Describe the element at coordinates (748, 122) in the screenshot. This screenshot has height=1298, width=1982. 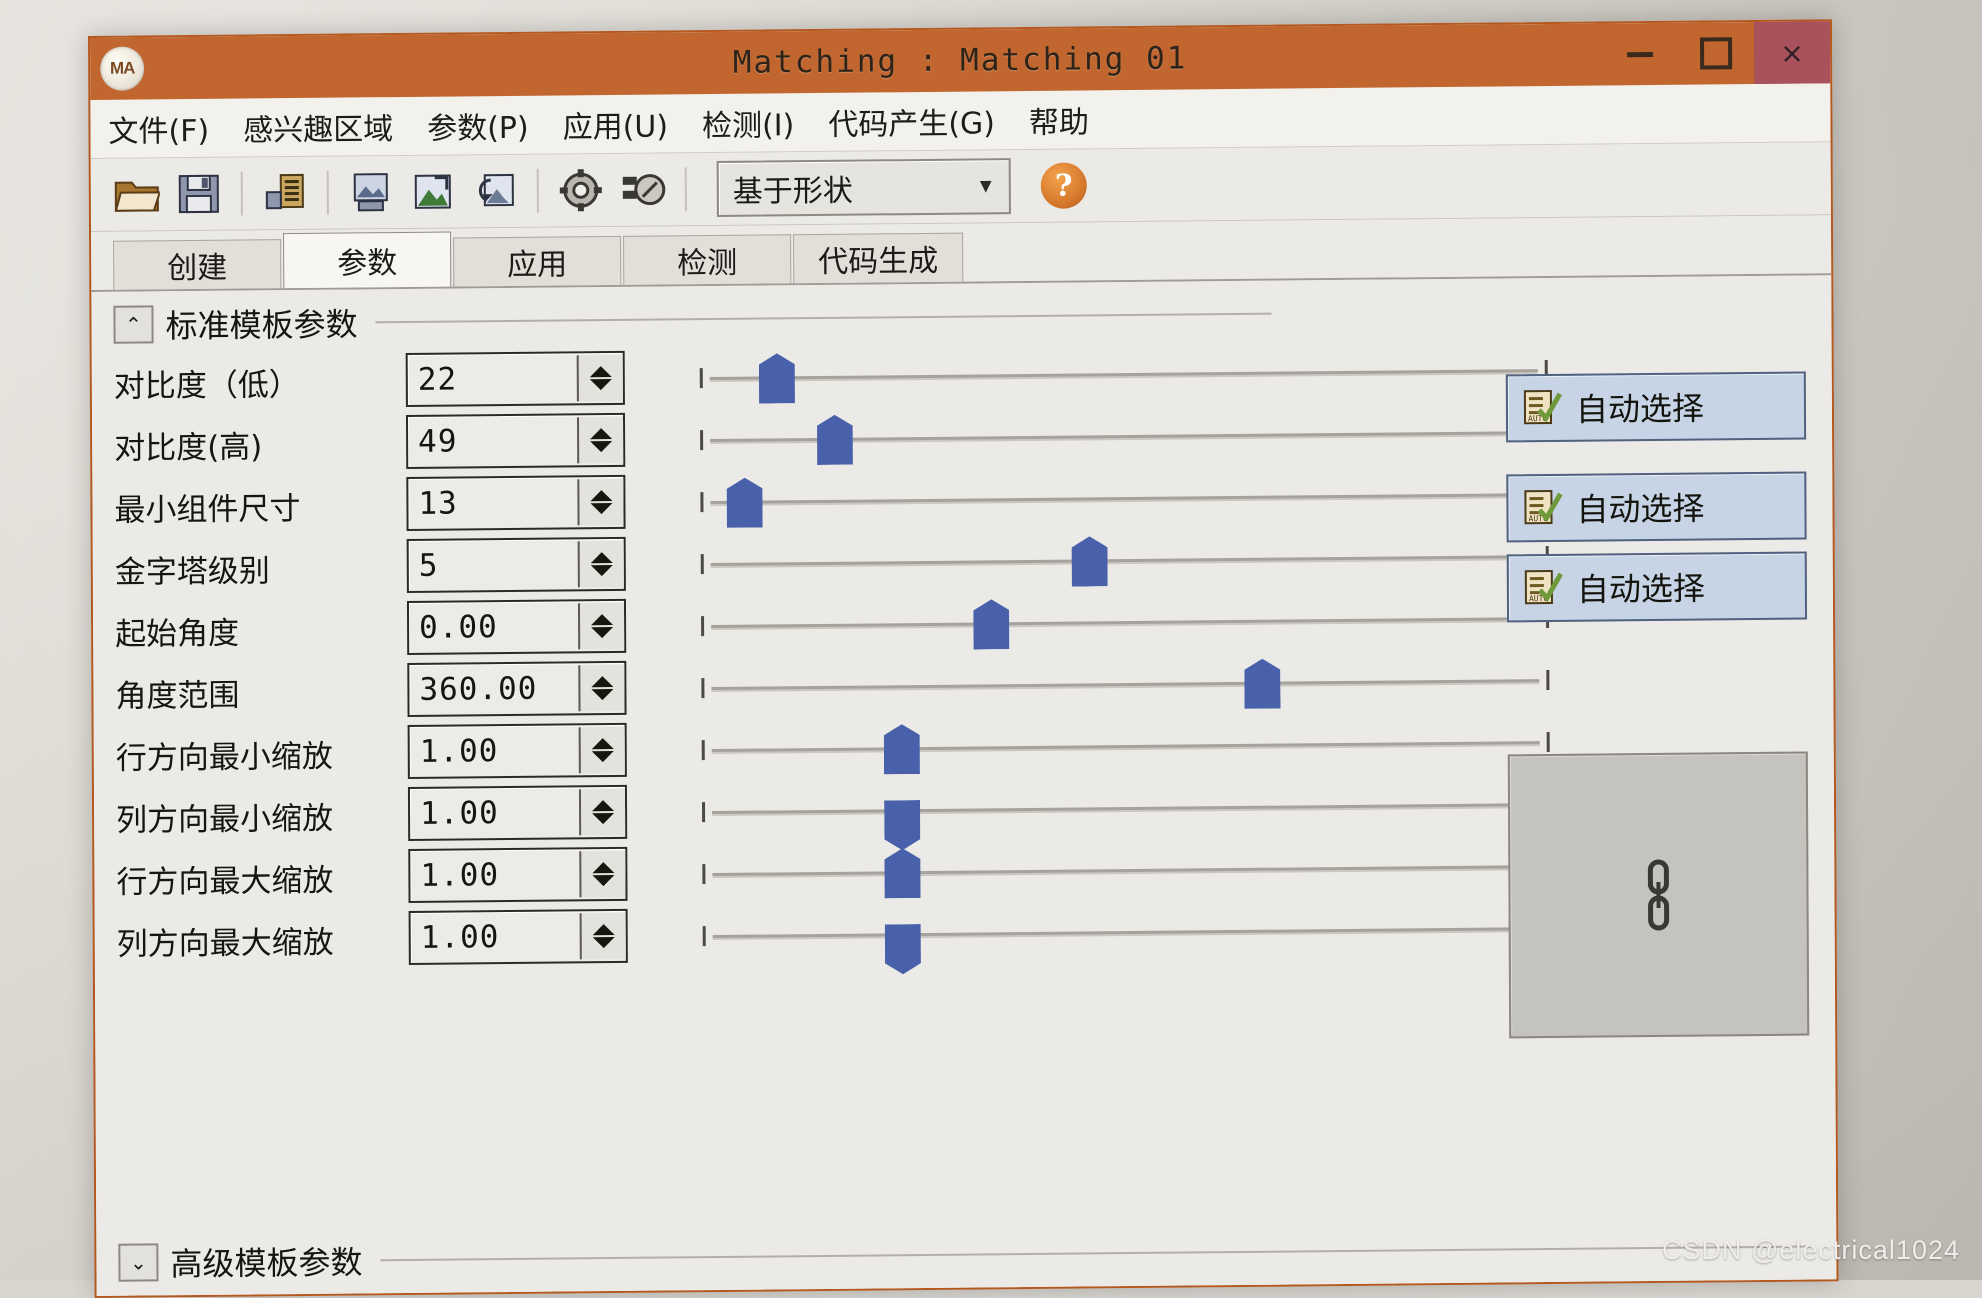
I see `menu-item-inspect: 检测(I)` at that location.